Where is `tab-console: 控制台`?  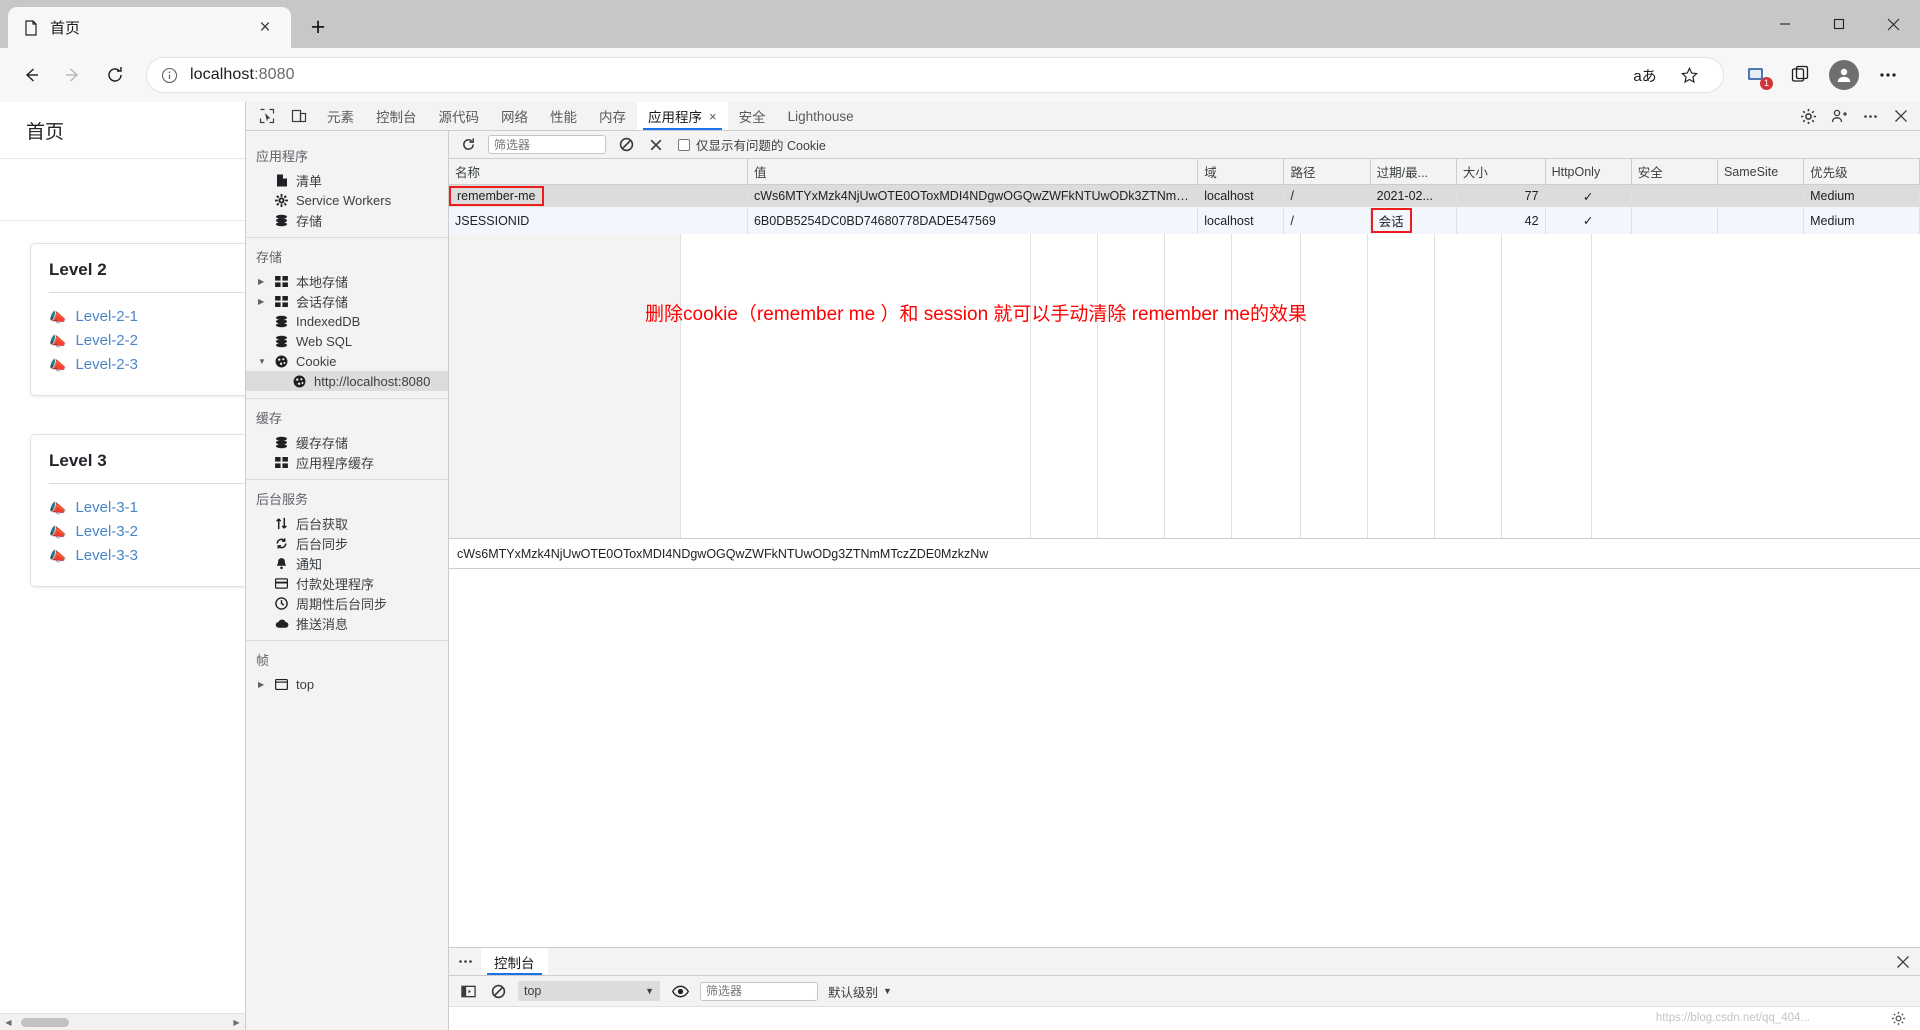 tab-console: 控制台 is located at coordinates (396, 116).